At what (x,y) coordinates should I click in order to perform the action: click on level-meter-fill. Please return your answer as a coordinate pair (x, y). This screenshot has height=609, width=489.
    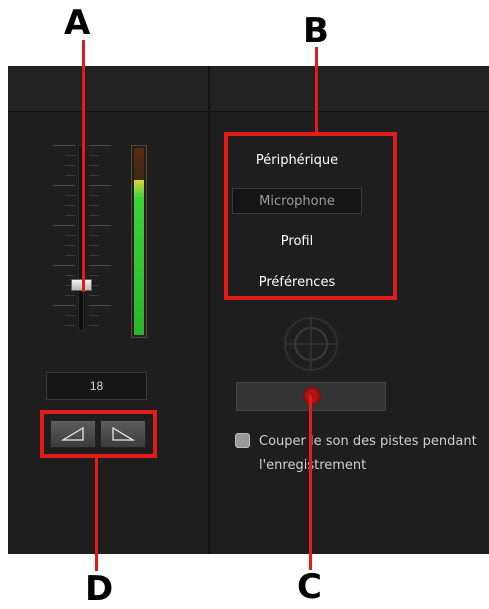
    Looking at the image, I should click on (139, 257).